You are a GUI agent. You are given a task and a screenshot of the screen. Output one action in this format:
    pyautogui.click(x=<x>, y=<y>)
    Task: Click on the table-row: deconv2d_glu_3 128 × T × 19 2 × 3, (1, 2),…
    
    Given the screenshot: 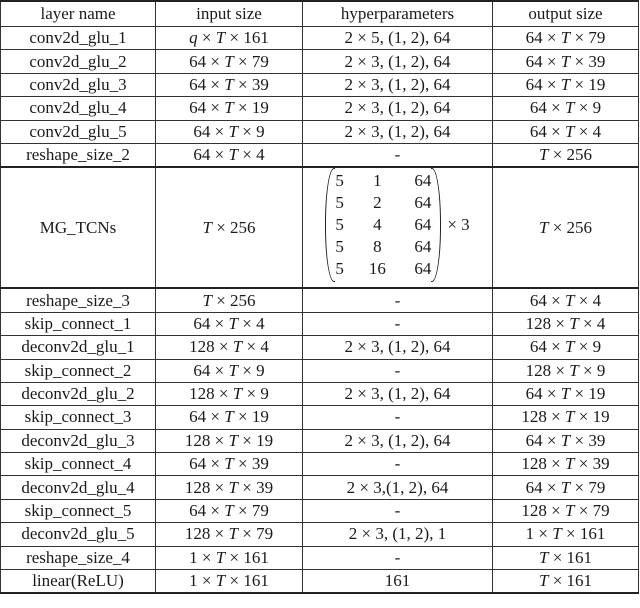 What is the action you would take?
    pyautogui.click(x=319, y=441)
    